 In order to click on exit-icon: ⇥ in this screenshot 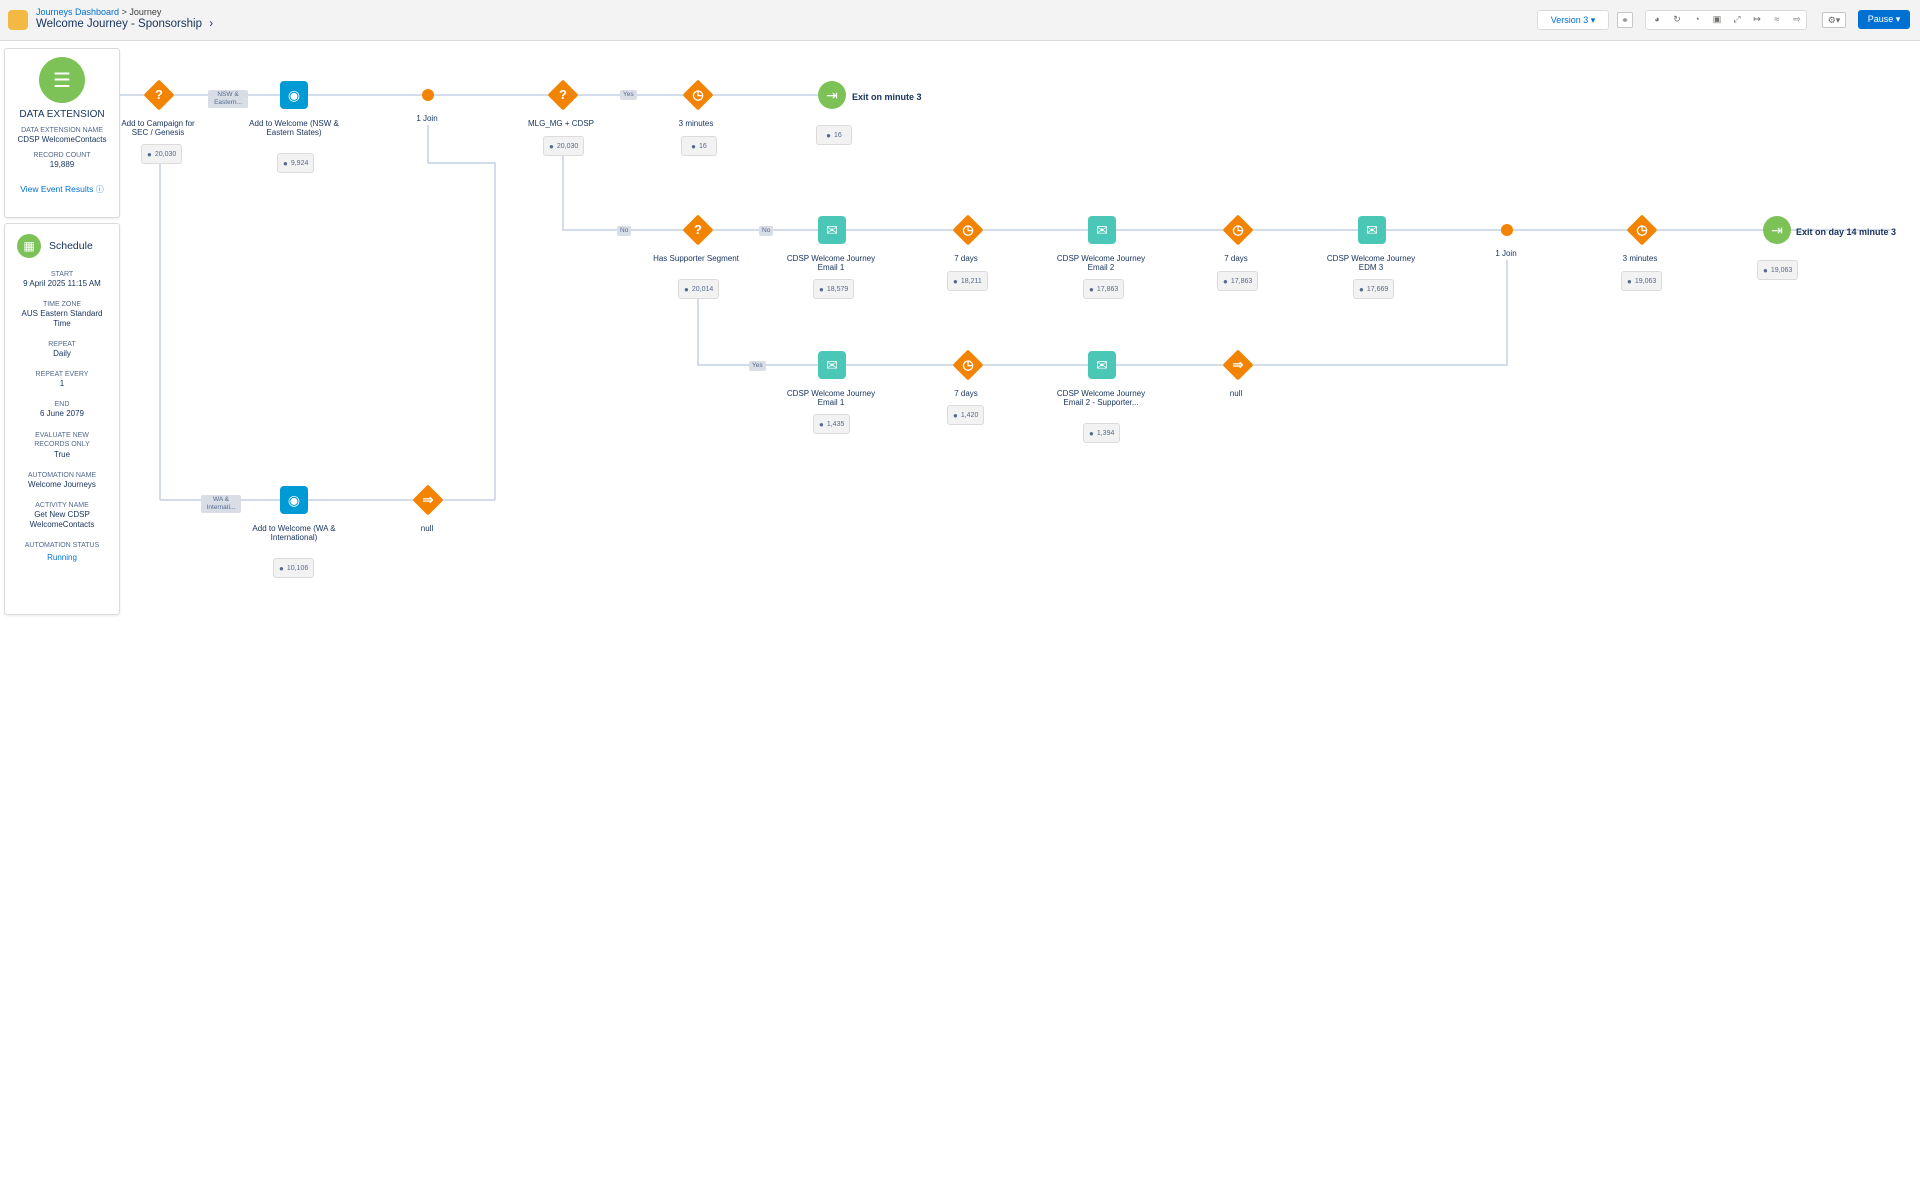, I will do `click(1777, 229)`.